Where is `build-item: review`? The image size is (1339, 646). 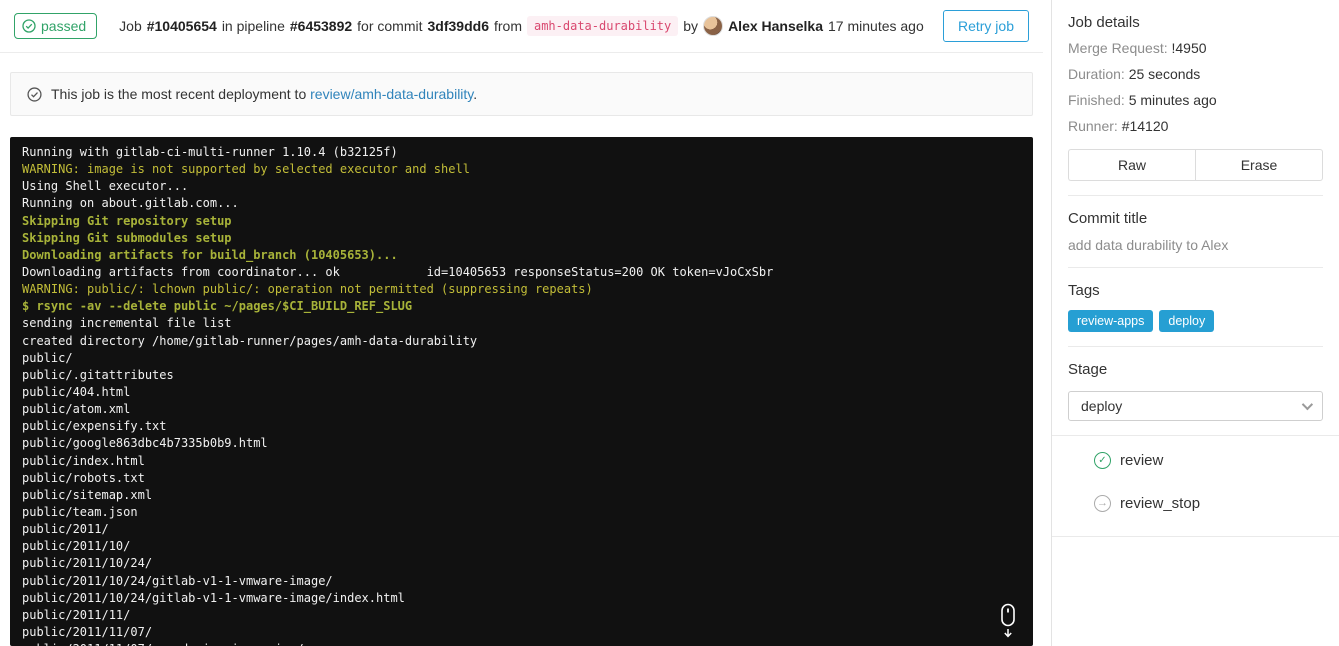
build-item: review is located at coordinates (1195, 457).